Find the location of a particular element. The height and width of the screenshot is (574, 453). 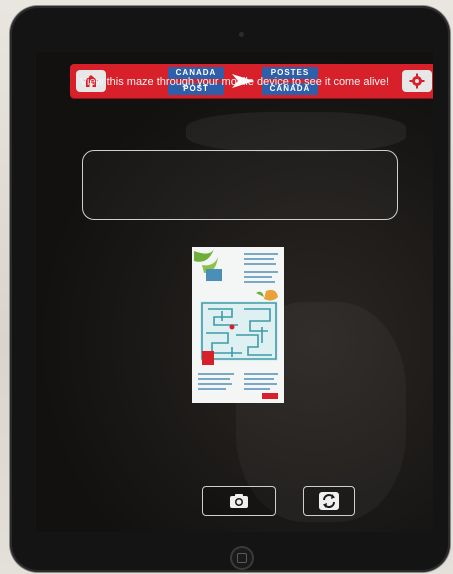

maze-illustration is located at coordinates (236, 324).